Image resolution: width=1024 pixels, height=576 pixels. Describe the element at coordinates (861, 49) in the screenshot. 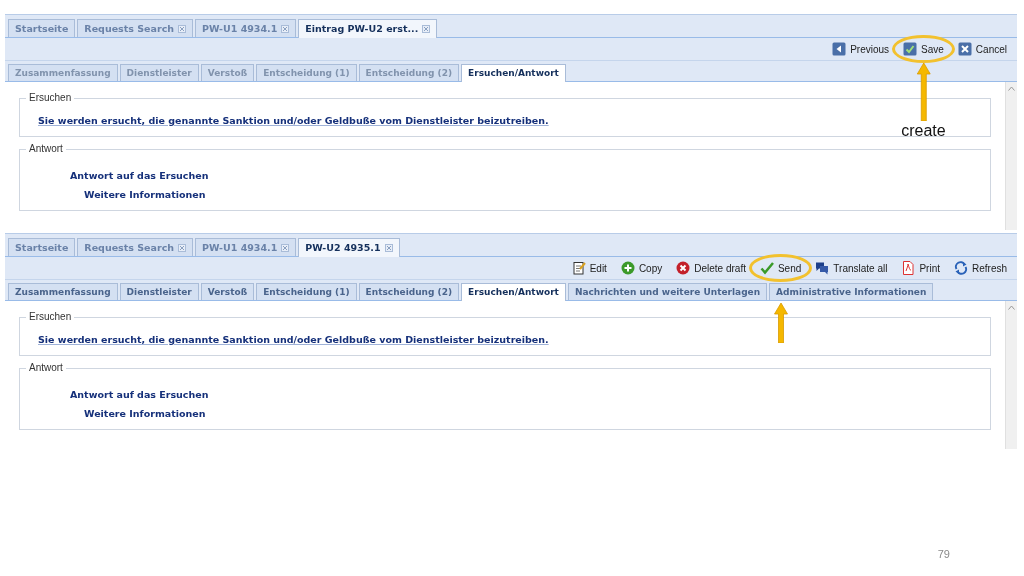

I see `previous-button: Previous` at that location.